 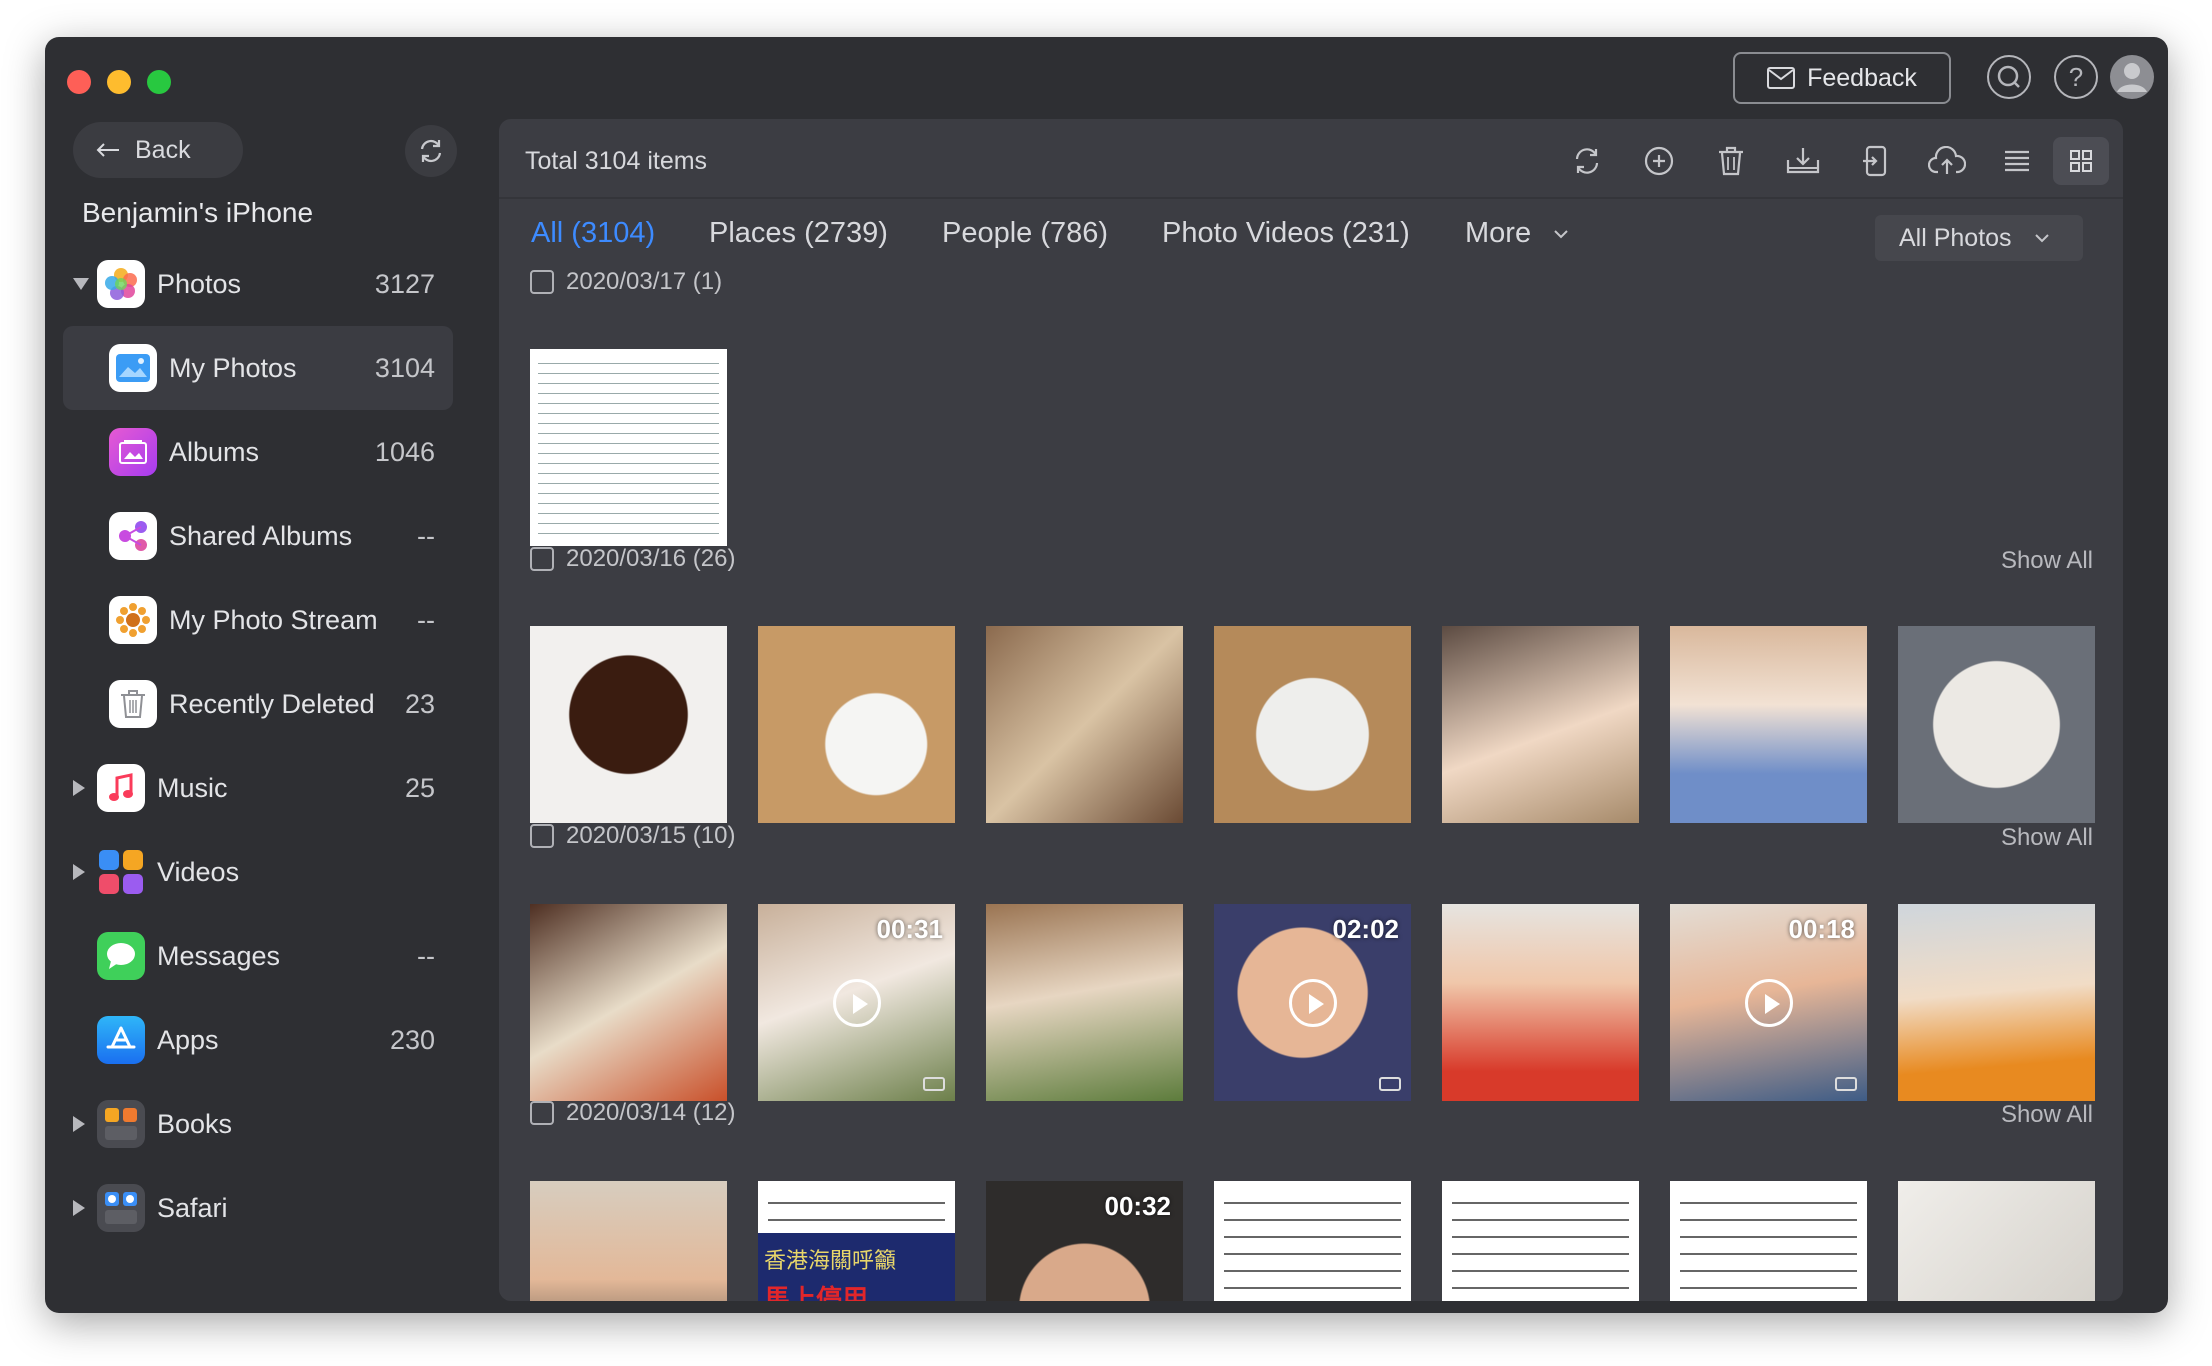 What do you see at coordinates (1517, 233) in the screenshot?
I see `tab-more: More` at bounding box center [1517, 233].